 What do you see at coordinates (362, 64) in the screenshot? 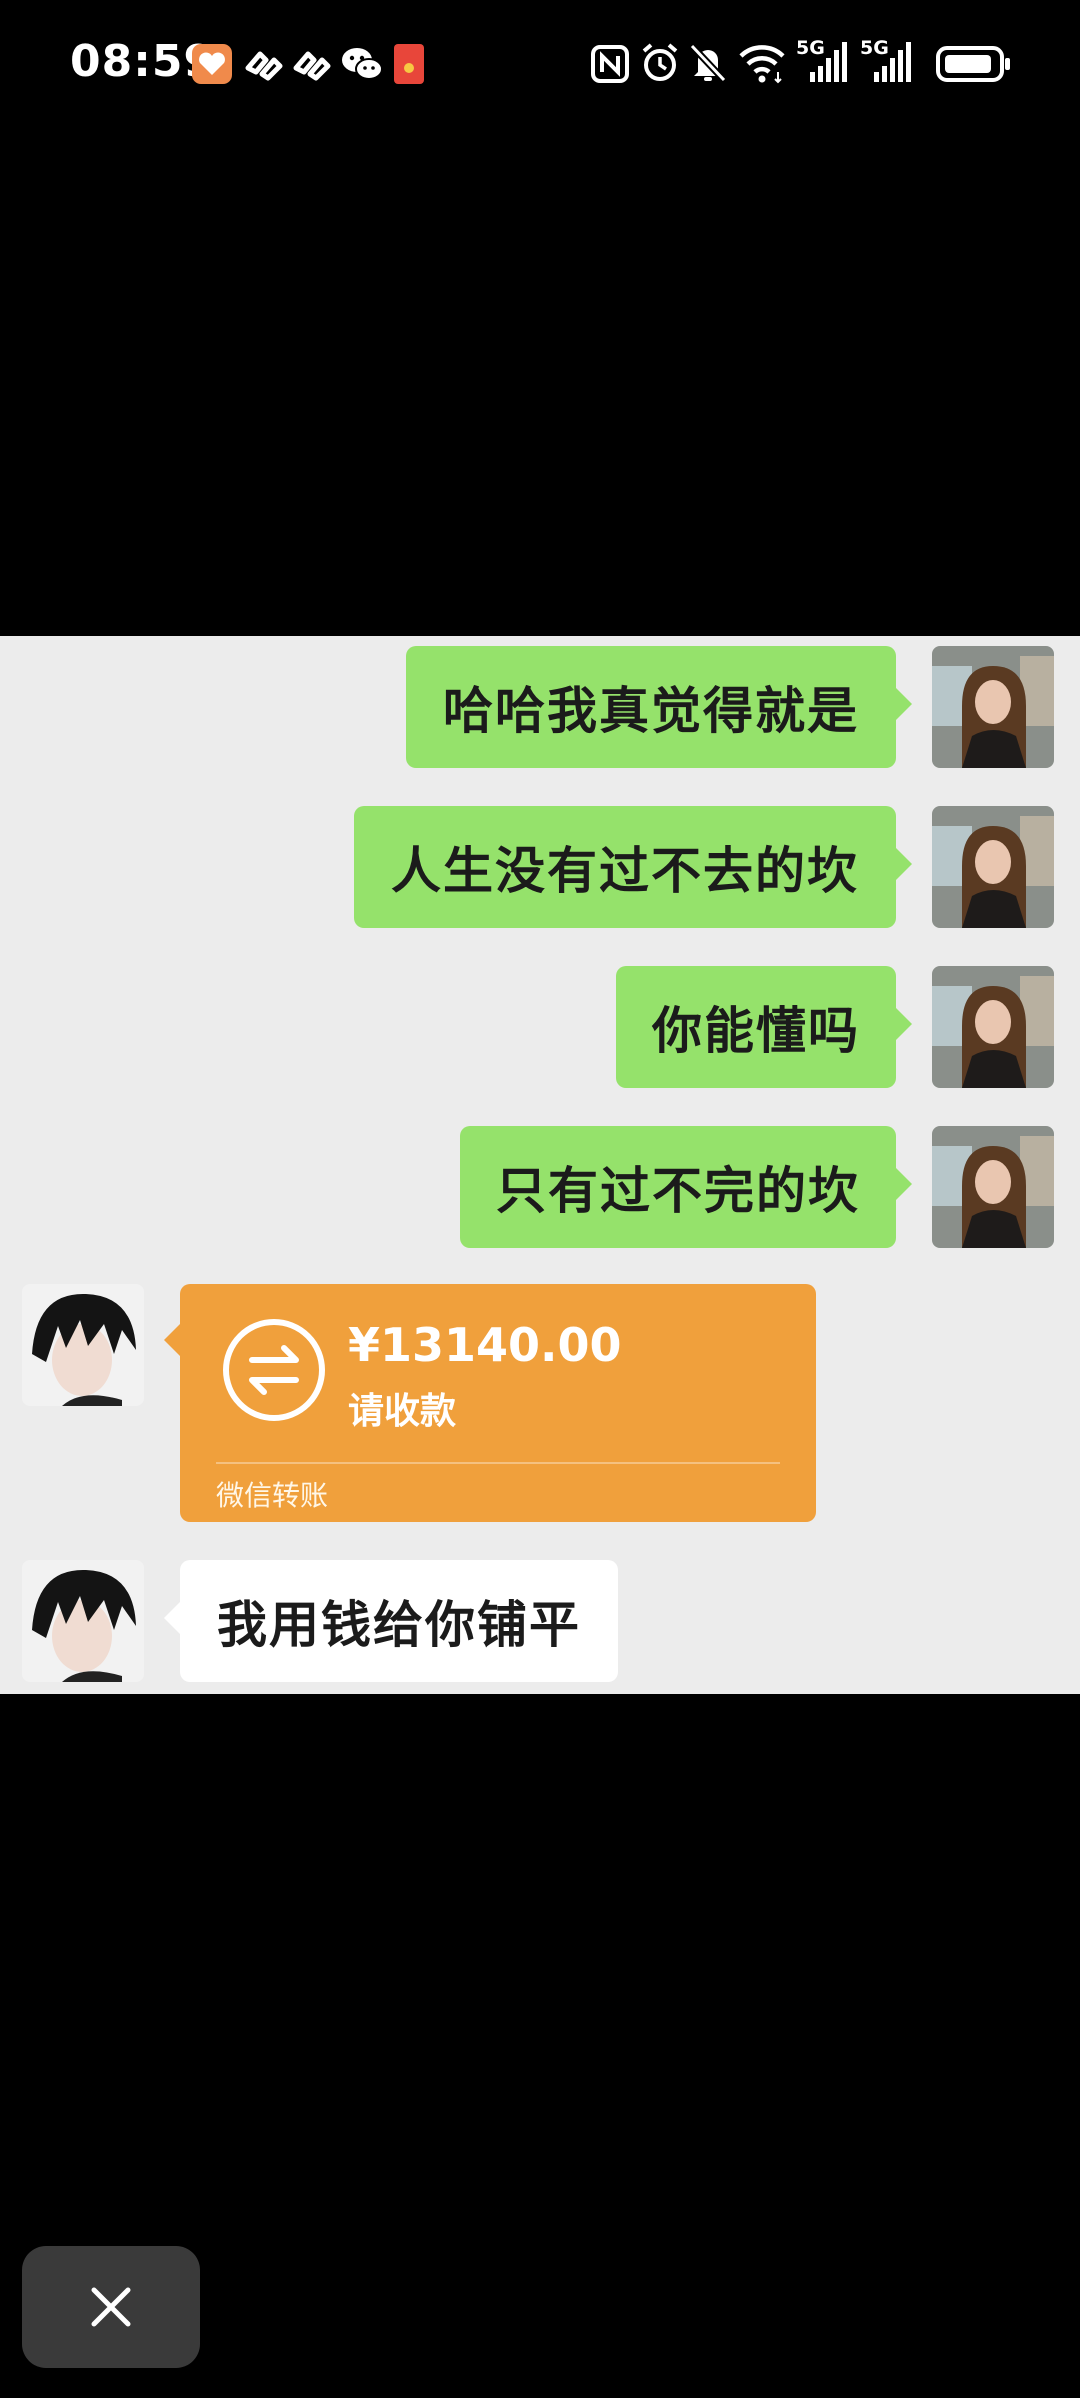
I see `wechat-icon` at bounding box center [362, 64].